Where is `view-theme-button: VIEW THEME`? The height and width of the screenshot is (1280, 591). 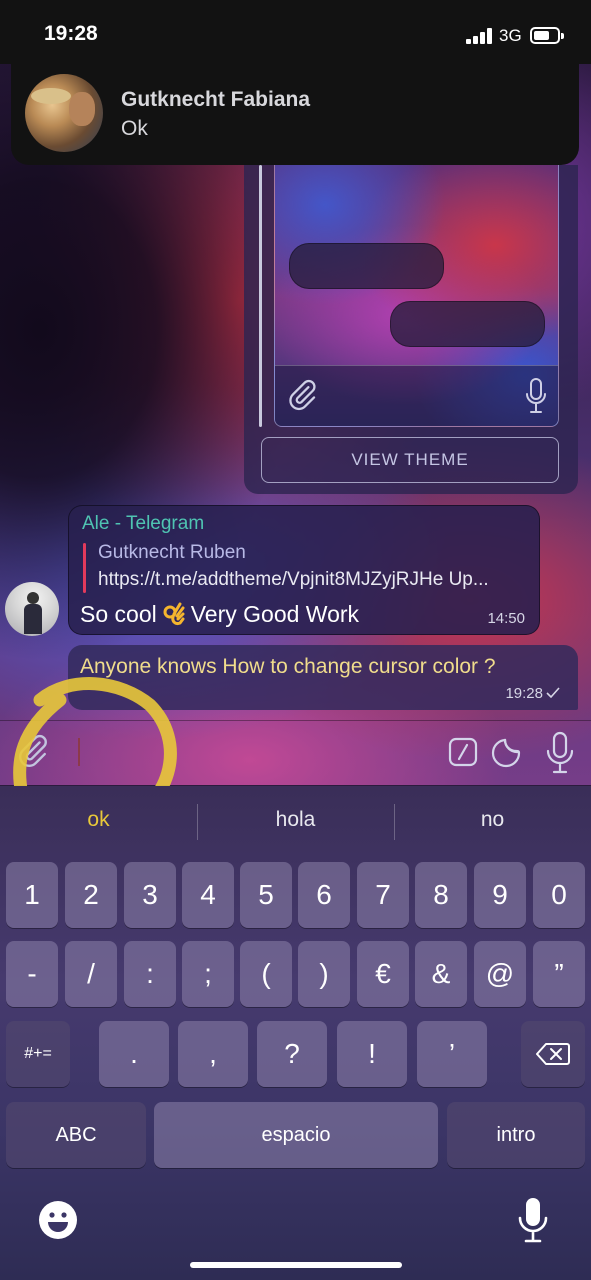
view-theme-button: VIEW THEME is located at coordinates (410, 460).